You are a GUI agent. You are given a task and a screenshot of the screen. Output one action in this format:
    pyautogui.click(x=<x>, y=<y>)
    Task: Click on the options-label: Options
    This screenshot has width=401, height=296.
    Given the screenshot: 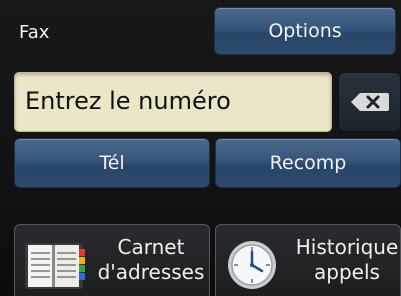 What is the action you would take?
    pyautogui.click(x=305, y=31)
    